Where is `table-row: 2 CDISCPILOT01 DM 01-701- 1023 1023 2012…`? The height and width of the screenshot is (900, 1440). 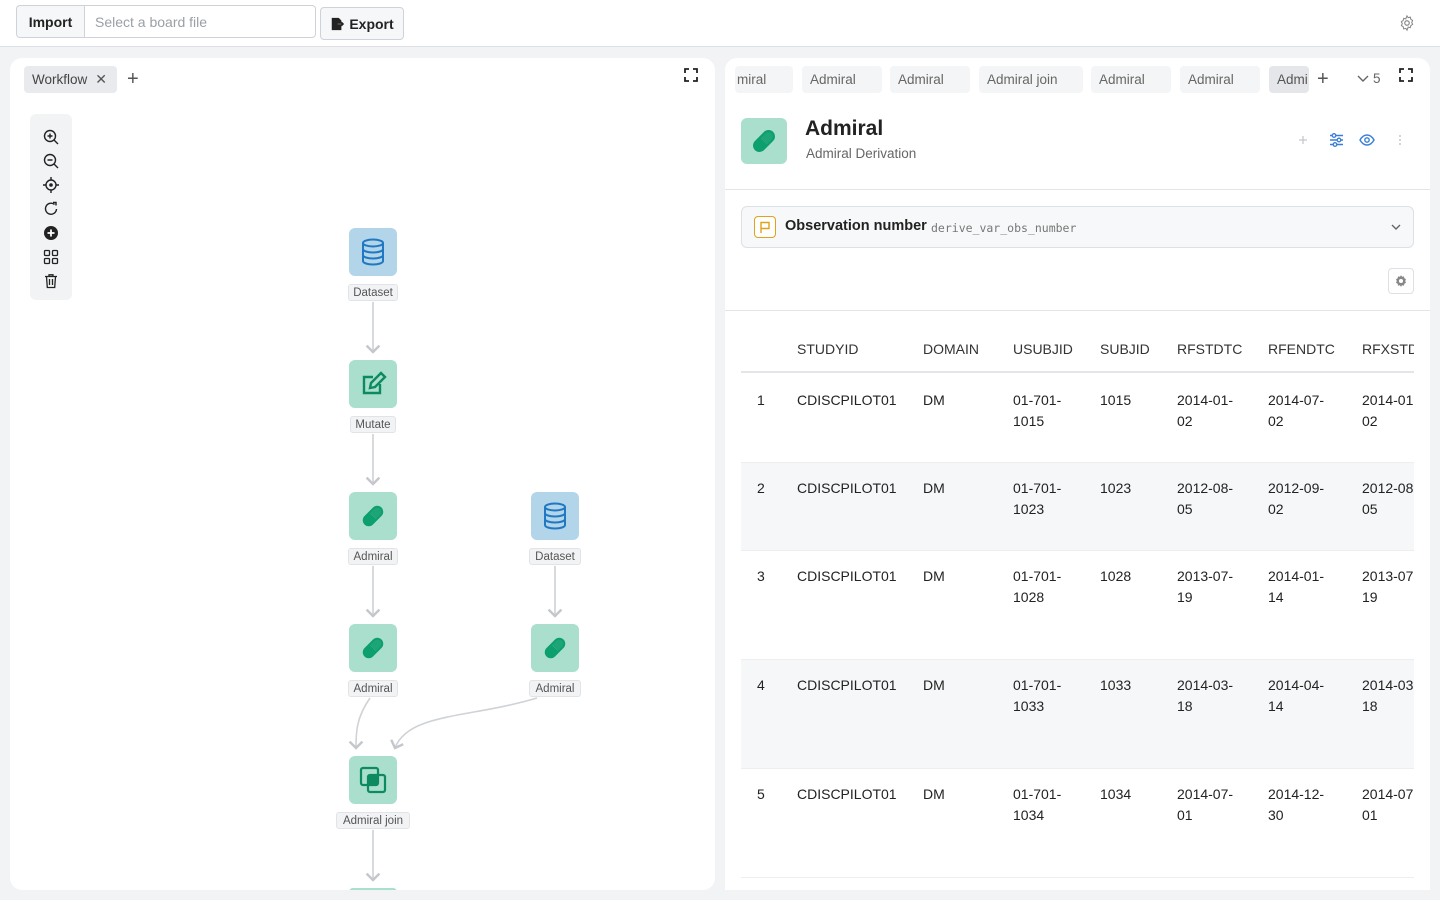
table-row: 2 CDISCPILOT01 DM 01-701- 1023 1023 2012… is located at coordinates (1077, 507).